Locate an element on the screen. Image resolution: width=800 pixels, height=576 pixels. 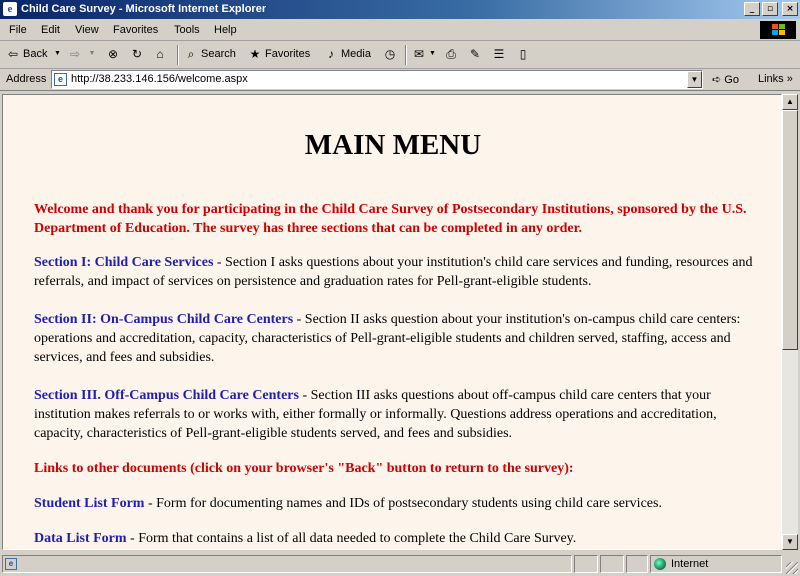
forward-arrow-icon: ⇨ is located at coordinates (75, 54).